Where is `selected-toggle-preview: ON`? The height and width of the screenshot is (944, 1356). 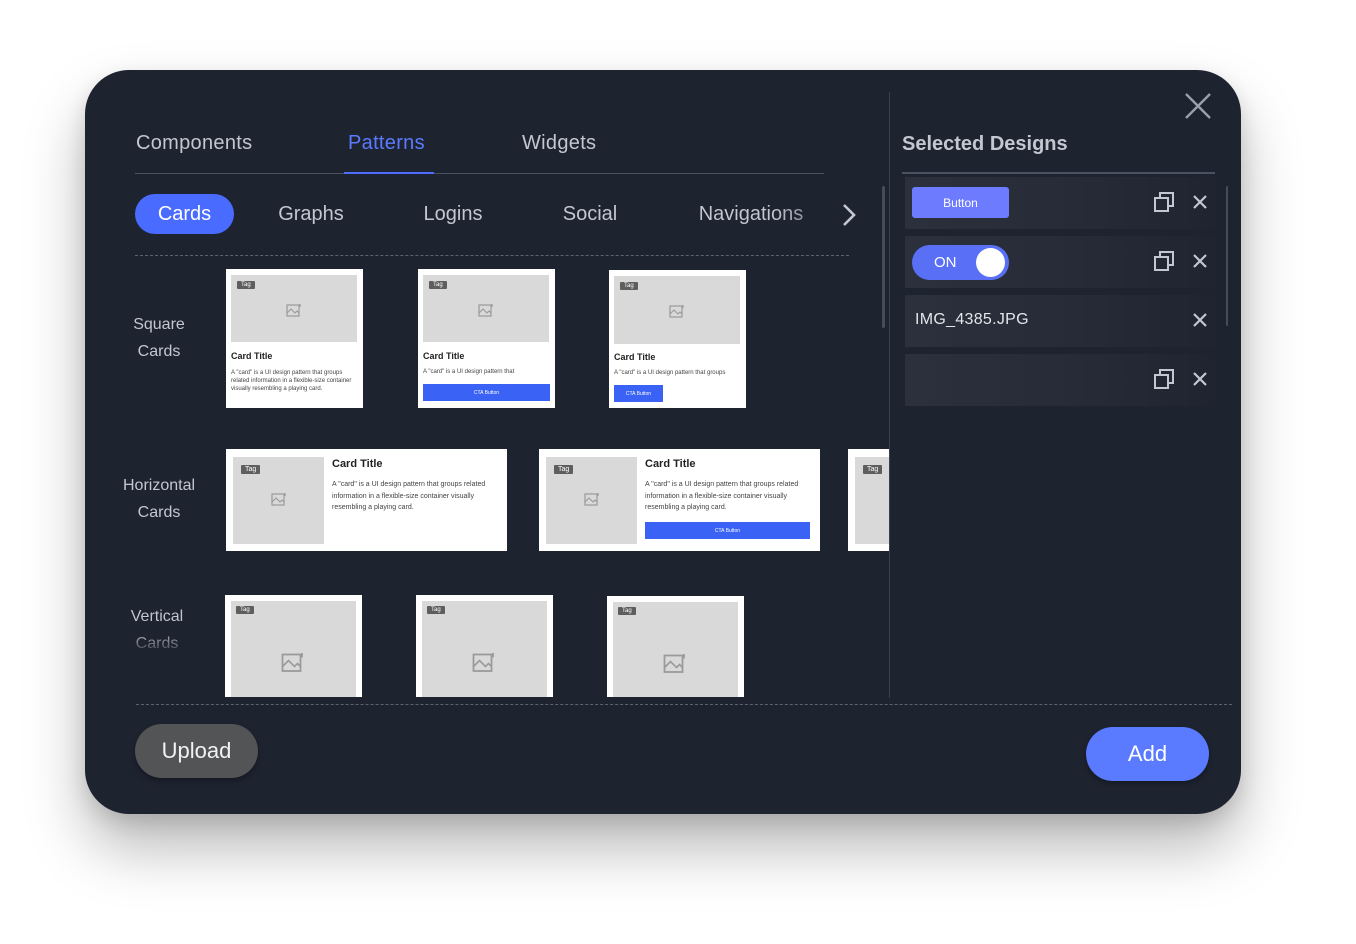 selected-toggle-preview: ON is located at coordinates (960, 262).